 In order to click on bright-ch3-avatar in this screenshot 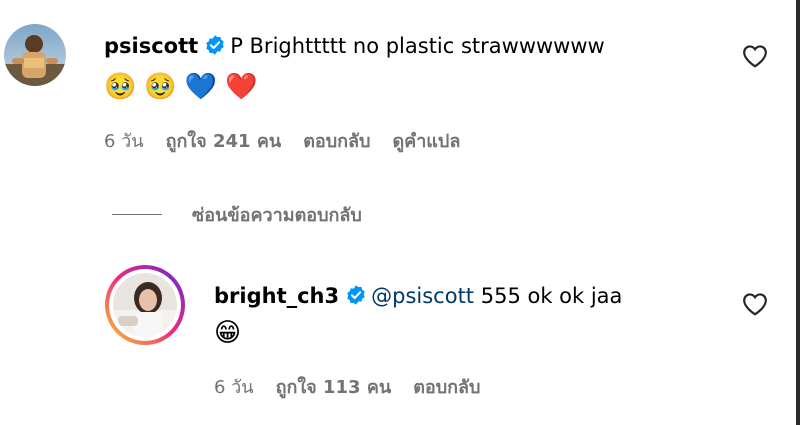, I will do `click(145, 305)`.